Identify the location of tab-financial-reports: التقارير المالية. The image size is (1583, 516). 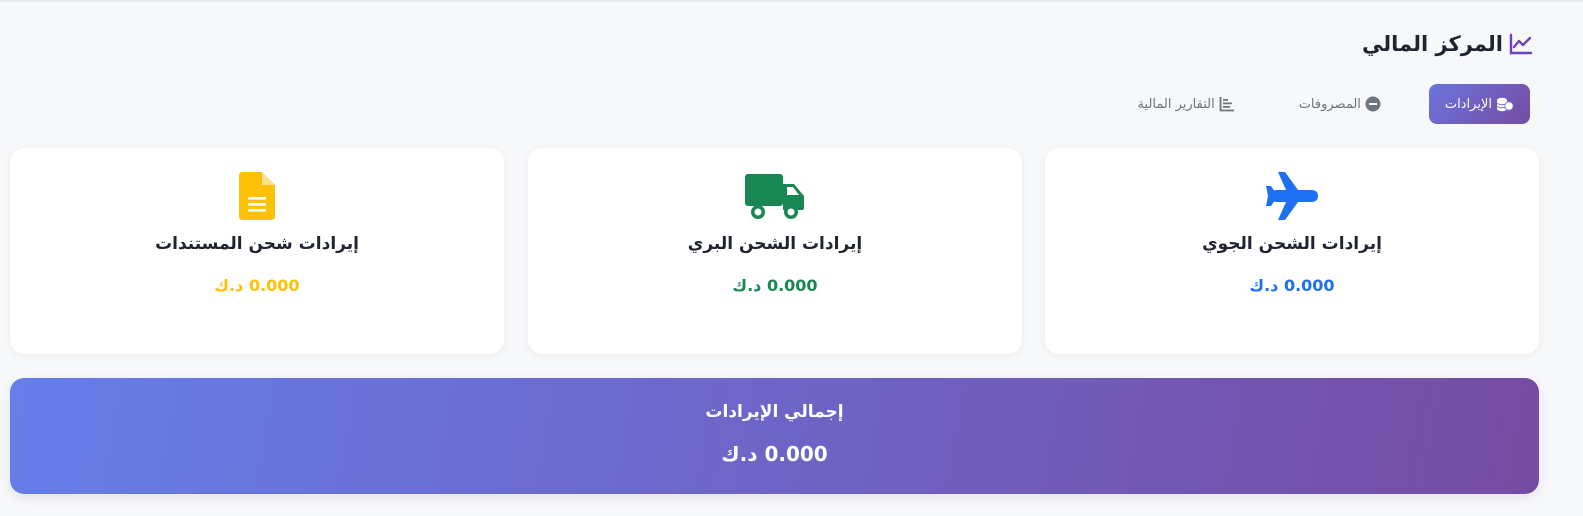
(1186, 104).